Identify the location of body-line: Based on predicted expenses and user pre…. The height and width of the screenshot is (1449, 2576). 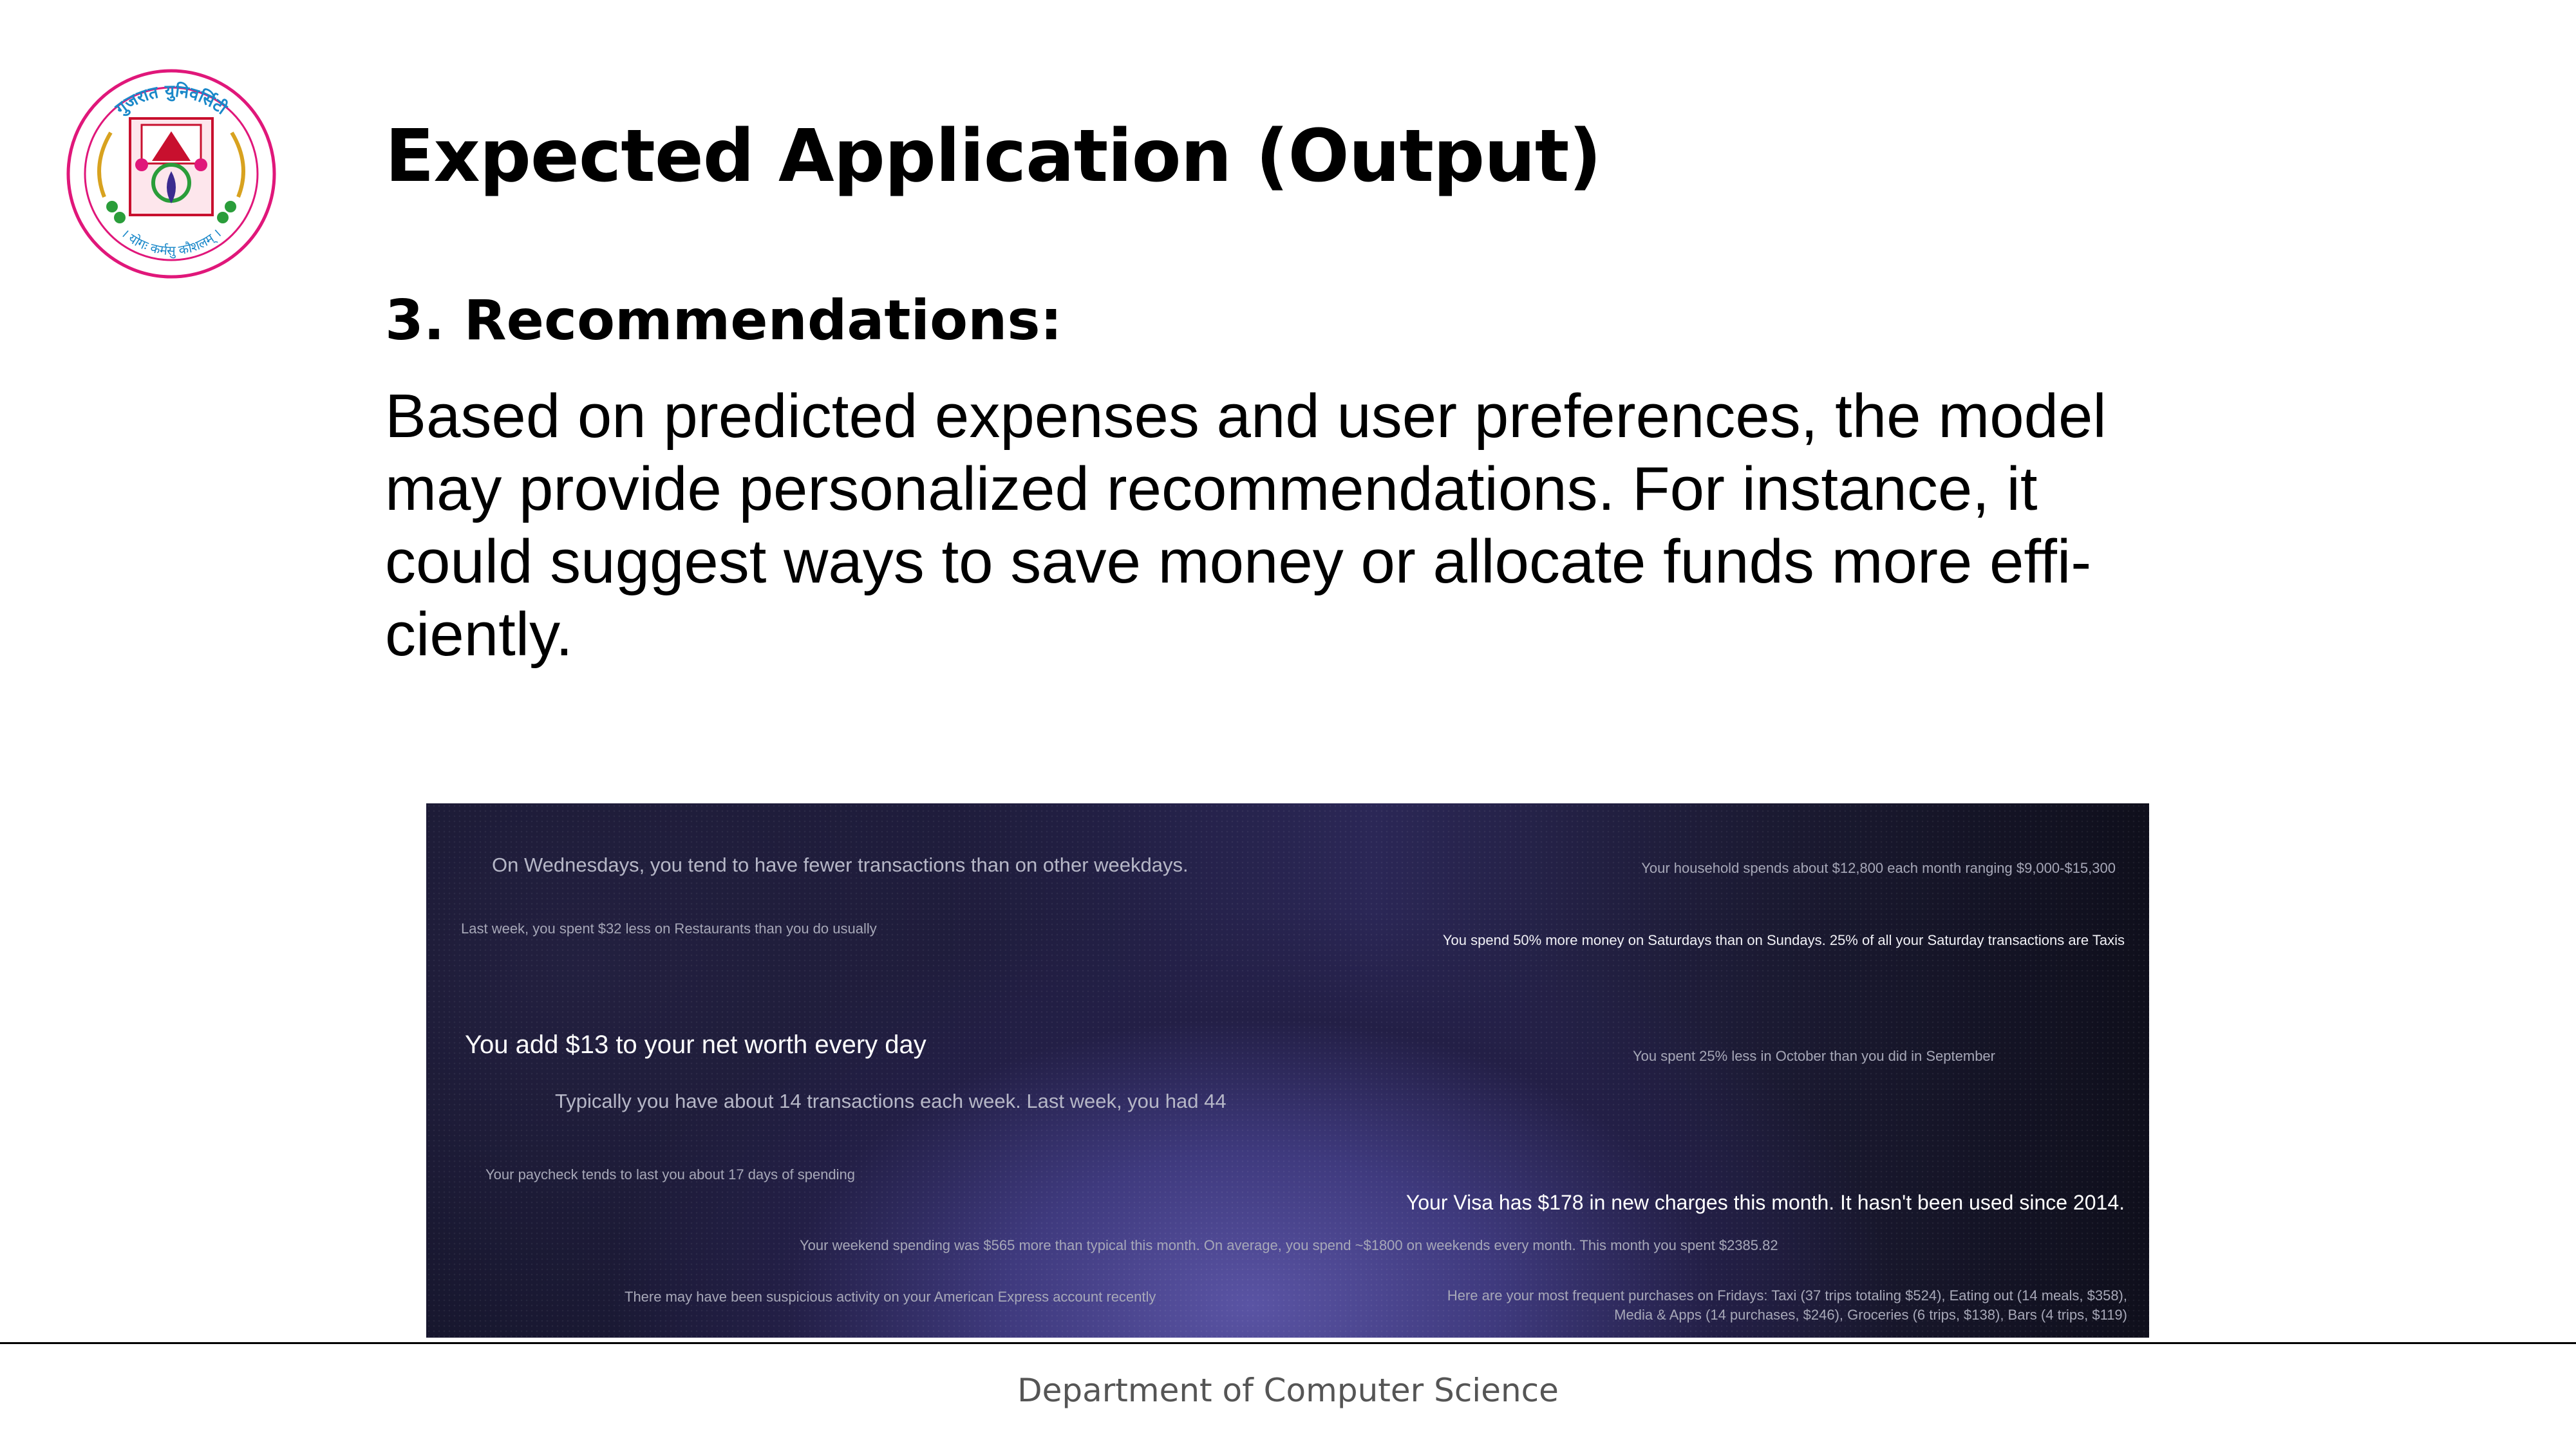
(1246, 416).